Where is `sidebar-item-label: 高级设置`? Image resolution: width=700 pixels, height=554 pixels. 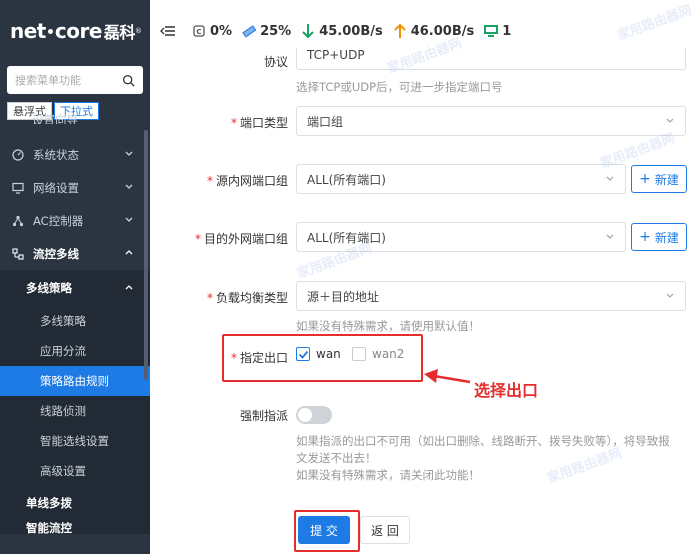 sidebar-item-label: 高级设置 is located at coordinates (63, 471).